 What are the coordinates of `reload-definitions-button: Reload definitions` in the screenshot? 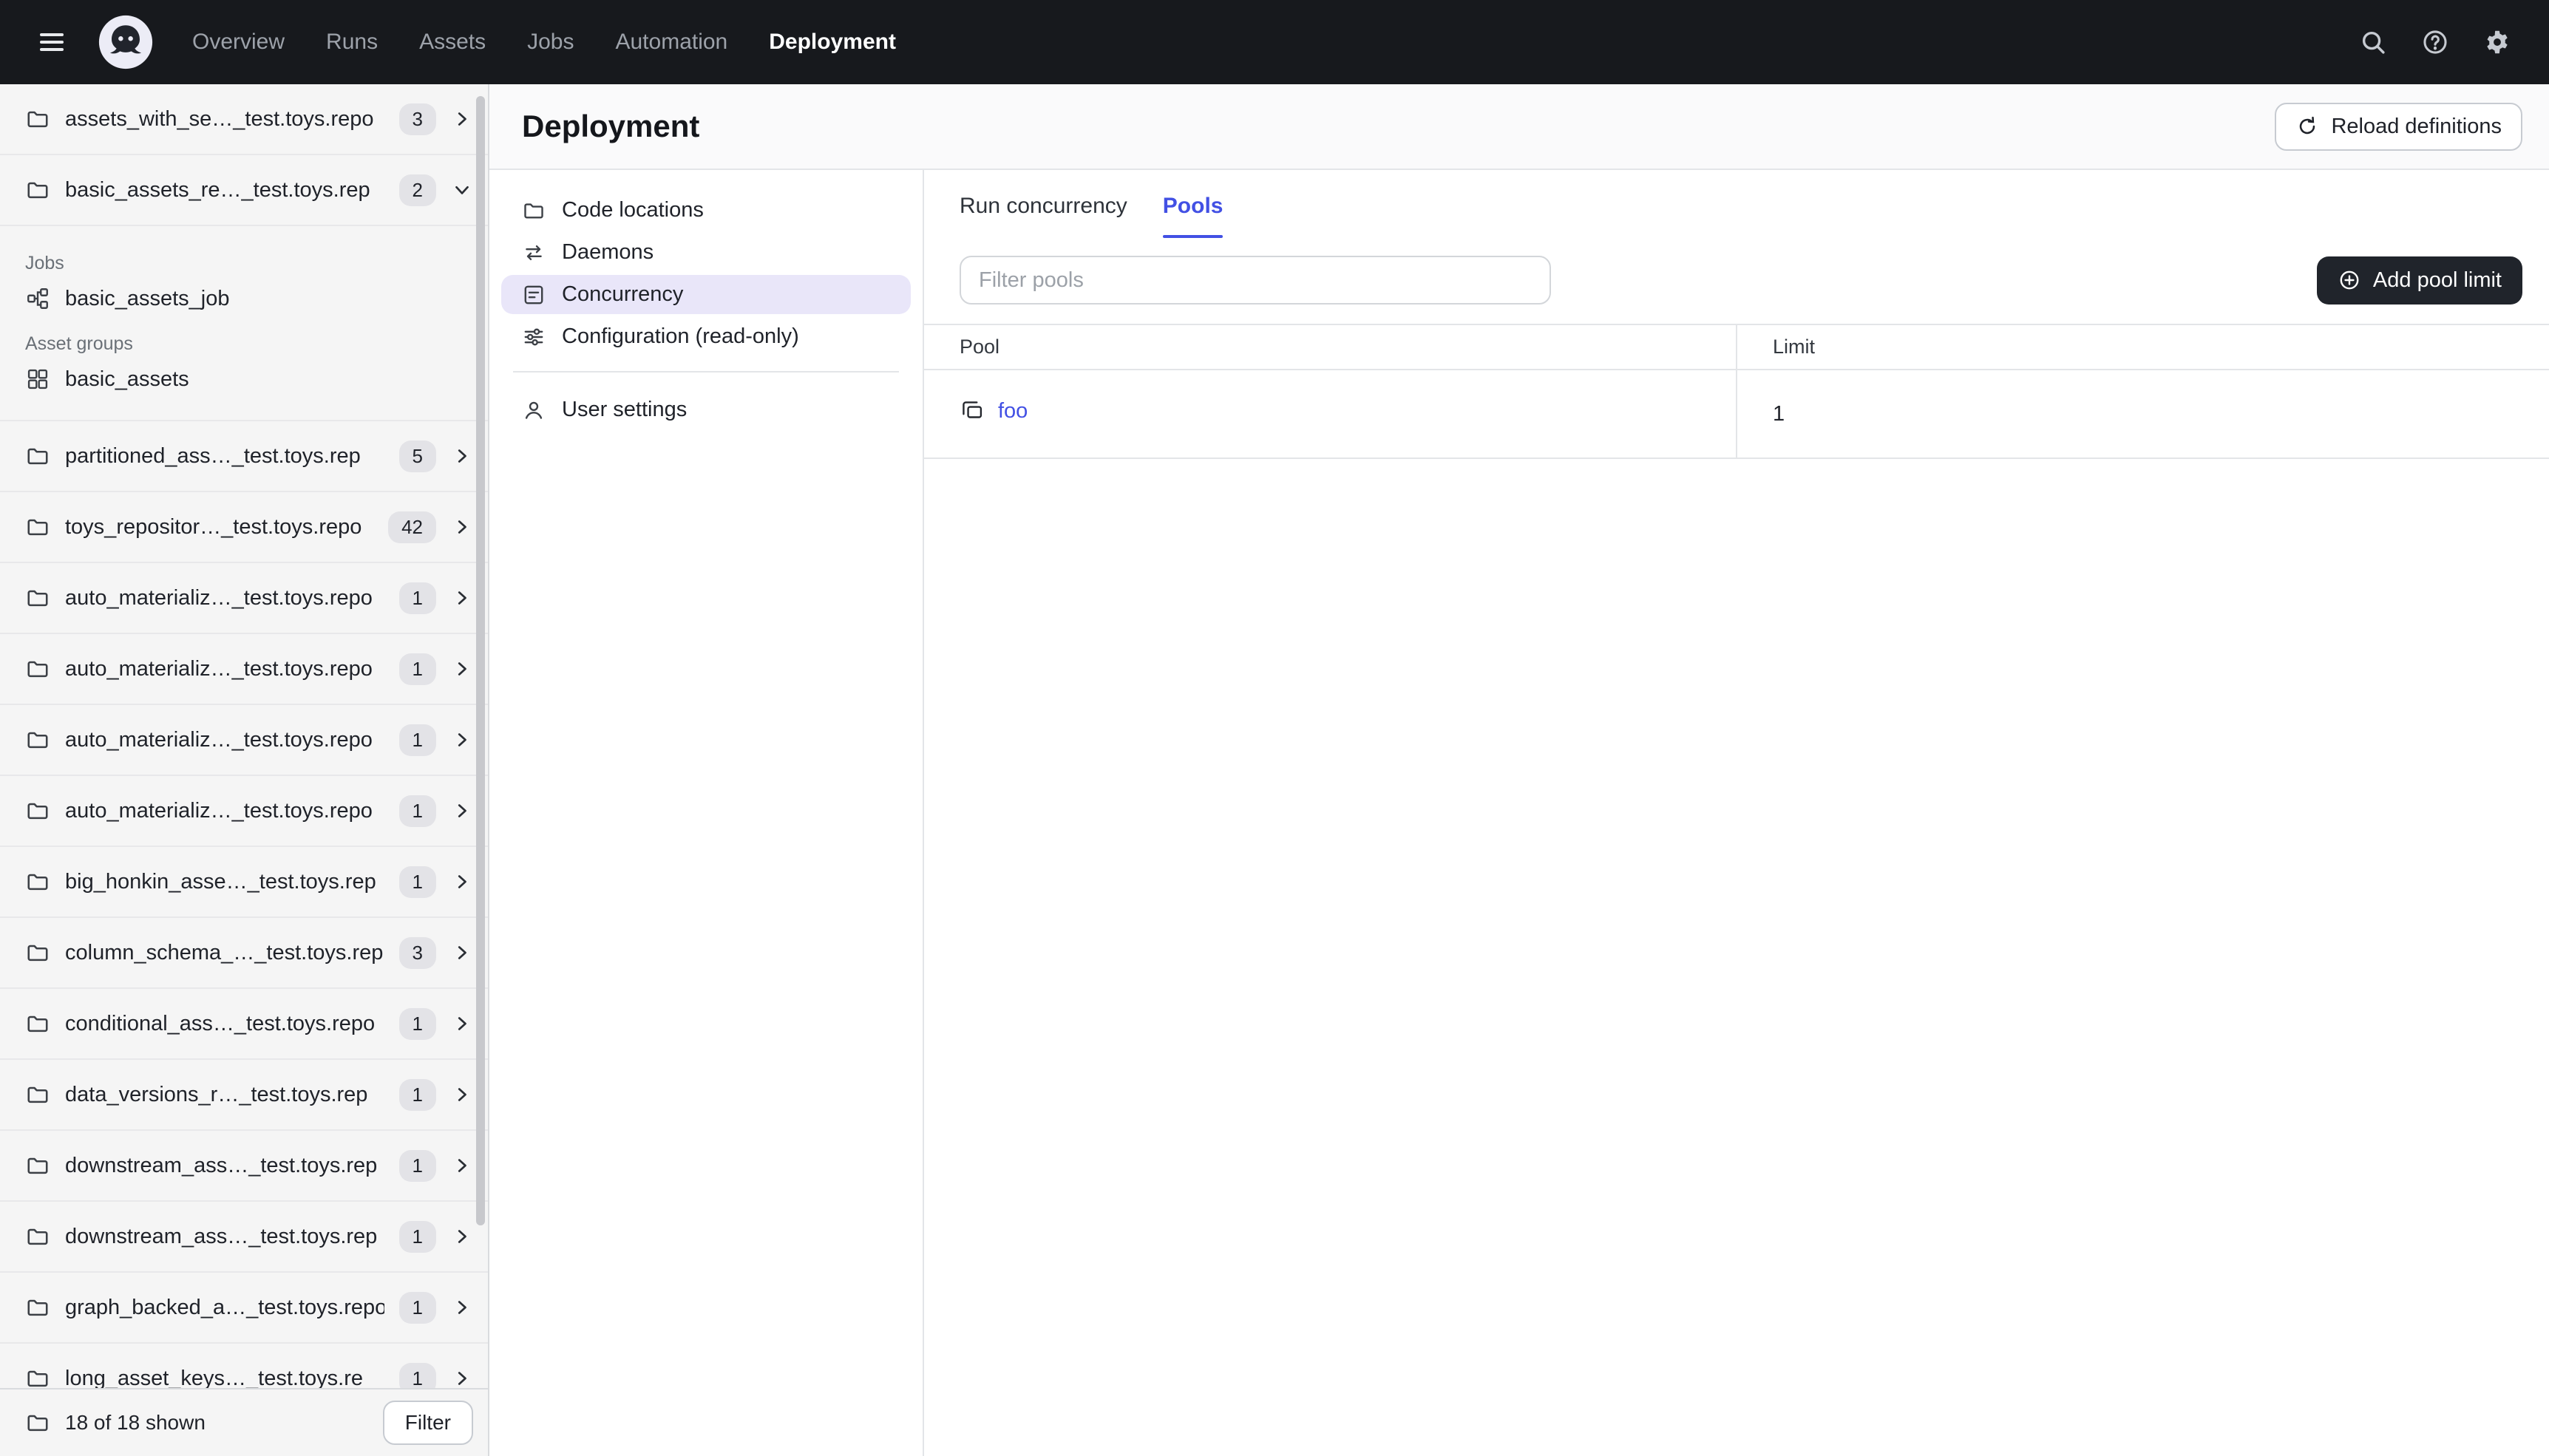 It's located at (2398, 126).